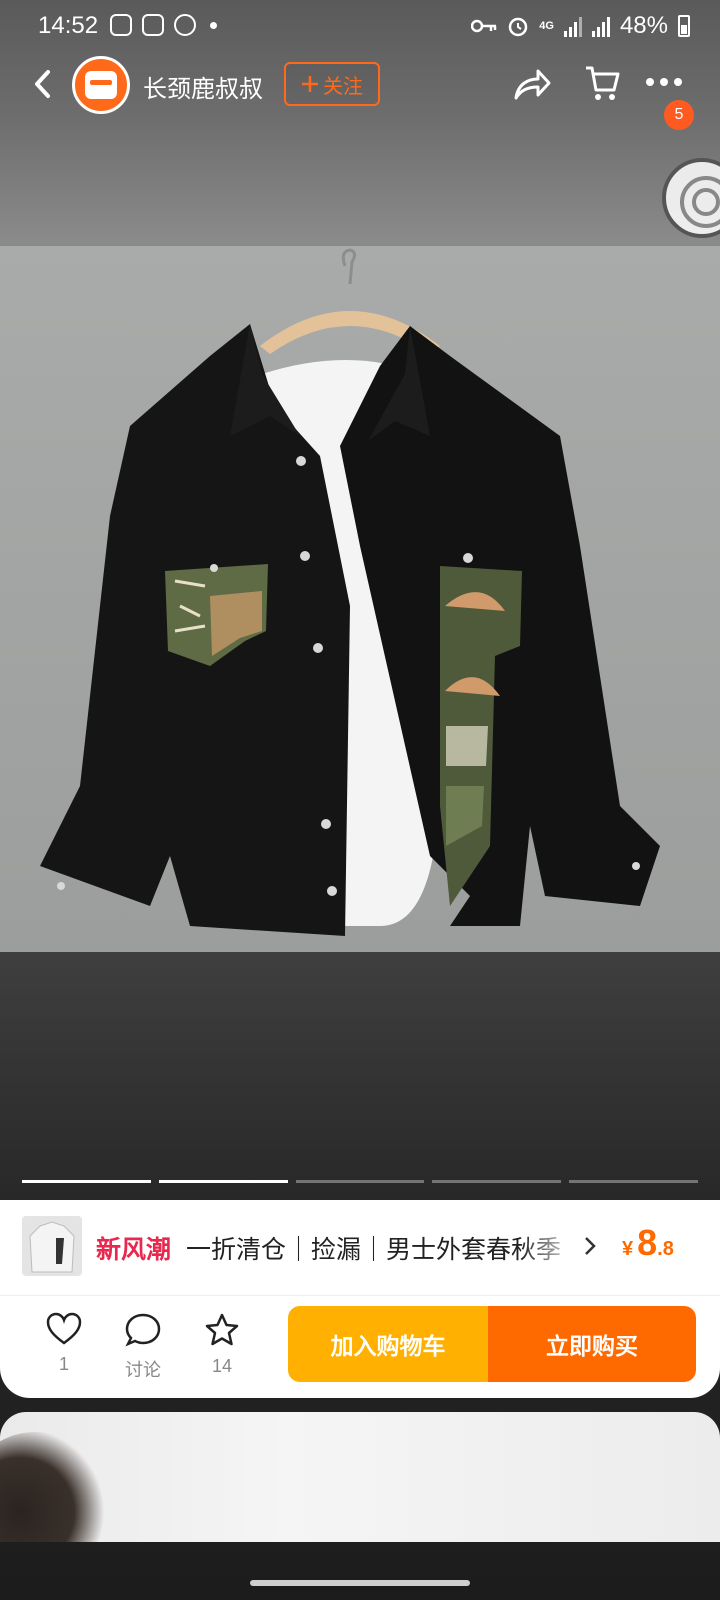 The height and width of the screenshot is (1600, 720). Describe the element at coordinates (360, 1248) in the screenshot. I see `promo-row: 新风潮 一折清仓｜捡漏｜男士外套春秋季 ¥ 8 .8` at that location.